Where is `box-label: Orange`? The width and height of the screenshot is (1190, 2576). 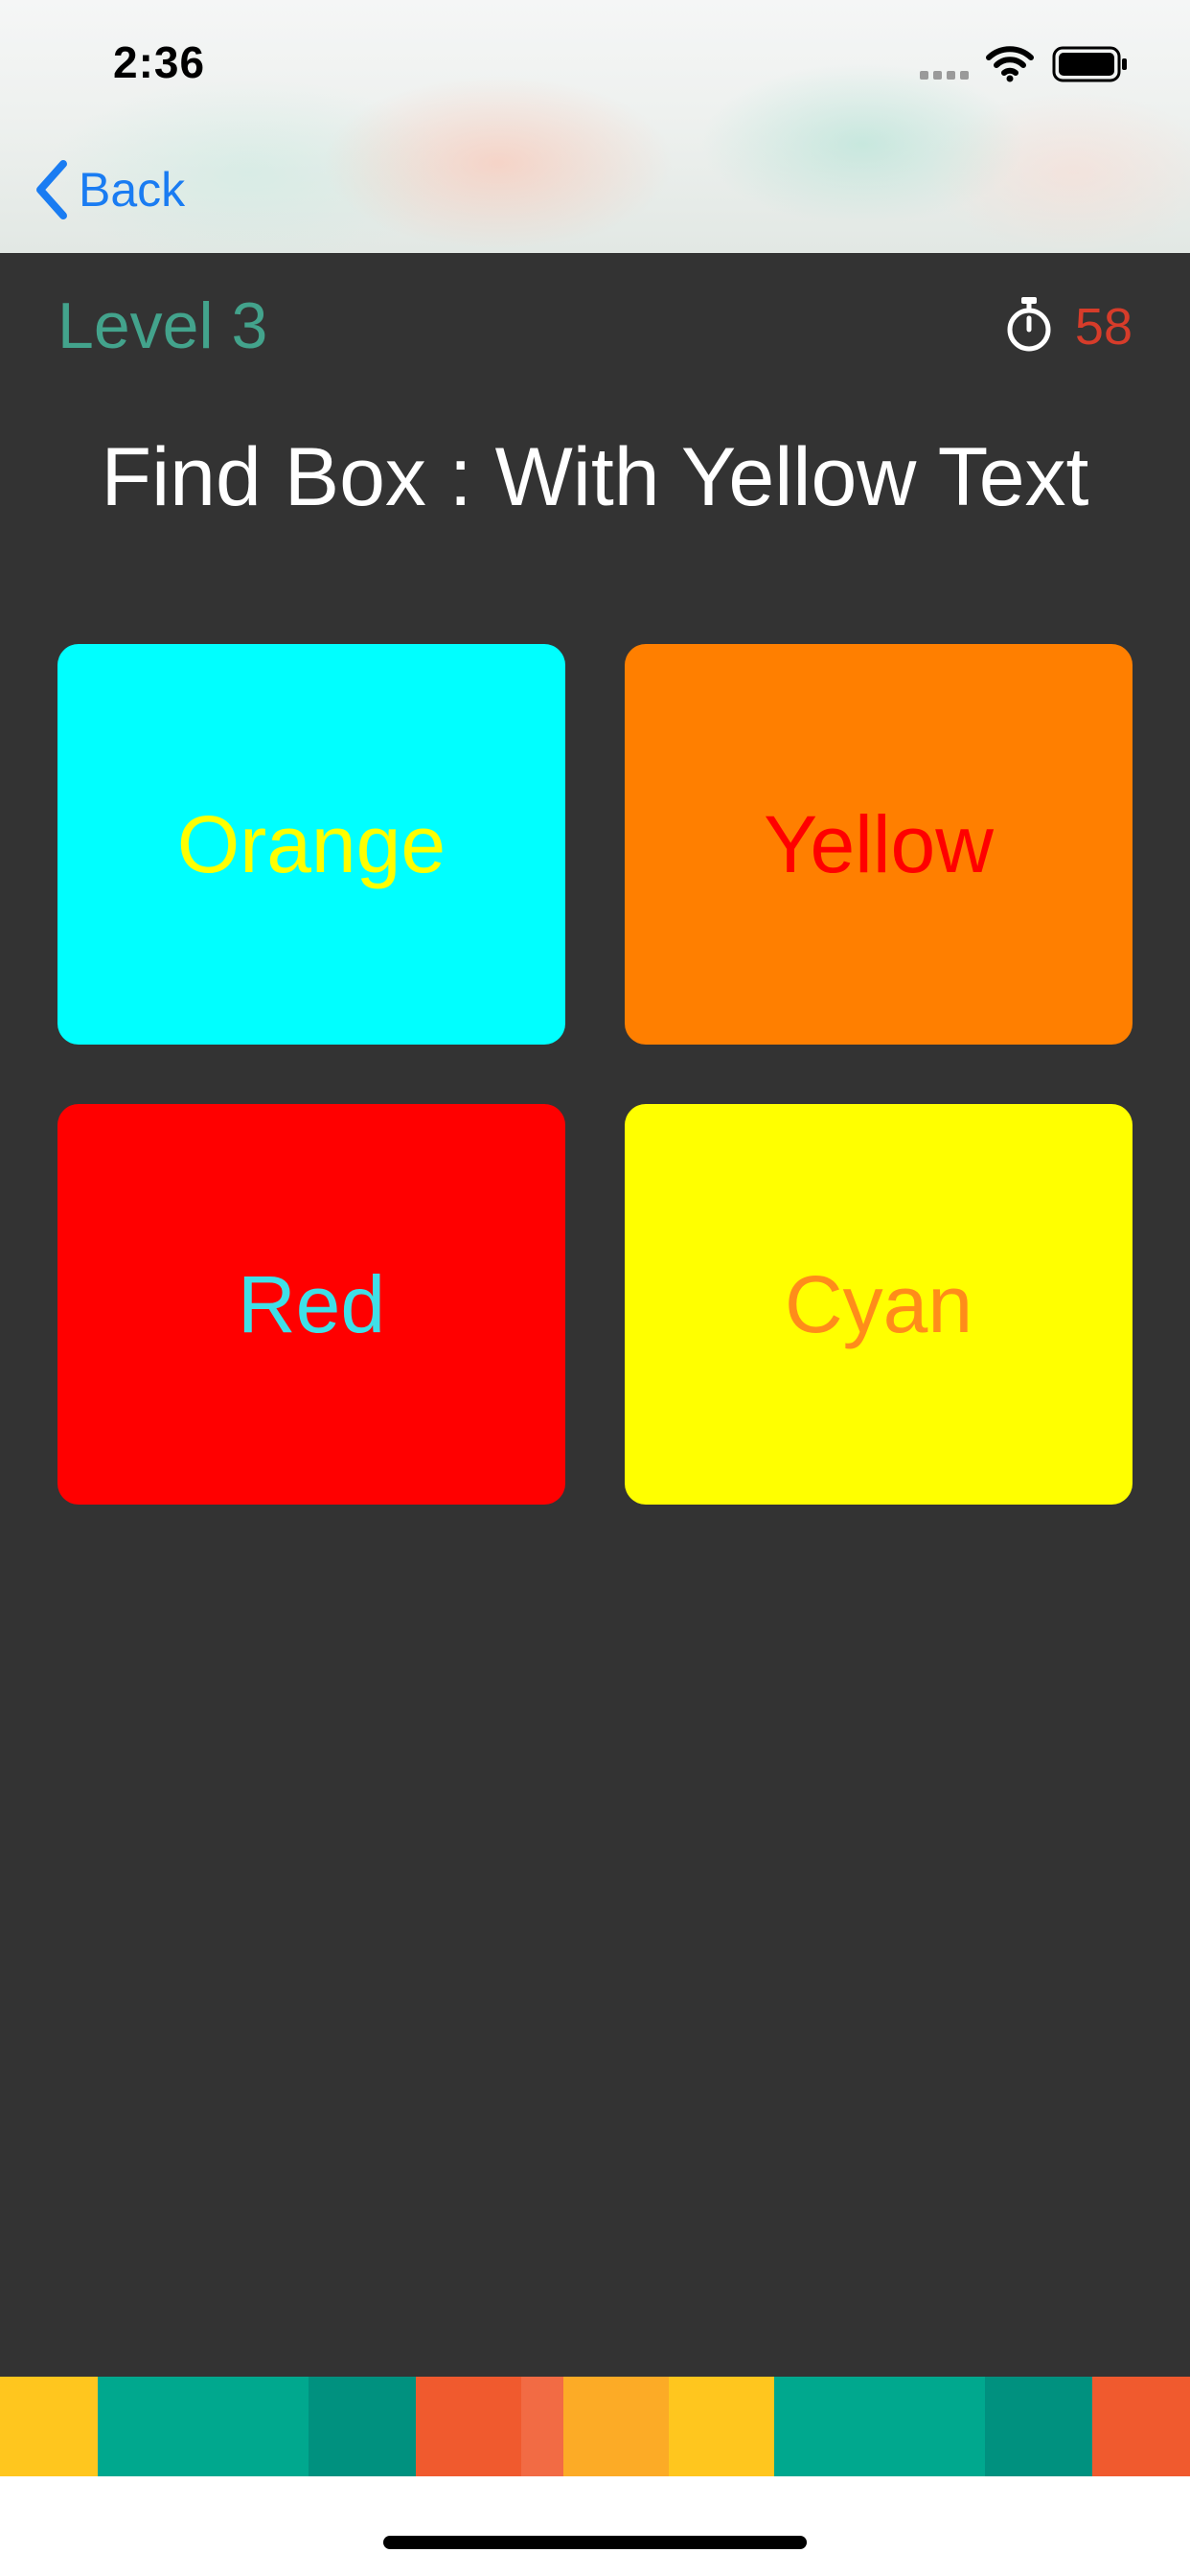 box-label: Orange is located at coordinates (311, 843).